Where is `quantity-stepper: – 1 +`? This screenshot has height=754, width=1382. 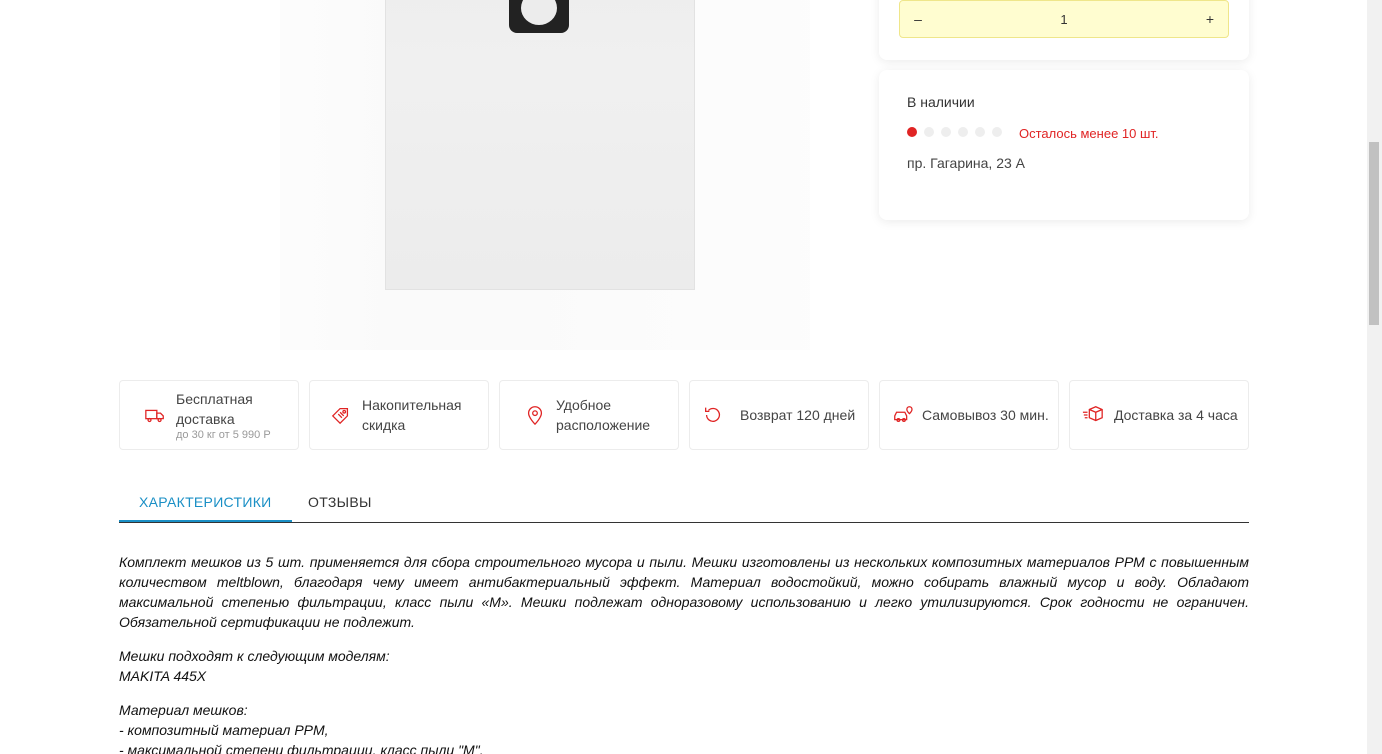 quantity-stepper: – 1 + is located at coordinates (1064, 19).